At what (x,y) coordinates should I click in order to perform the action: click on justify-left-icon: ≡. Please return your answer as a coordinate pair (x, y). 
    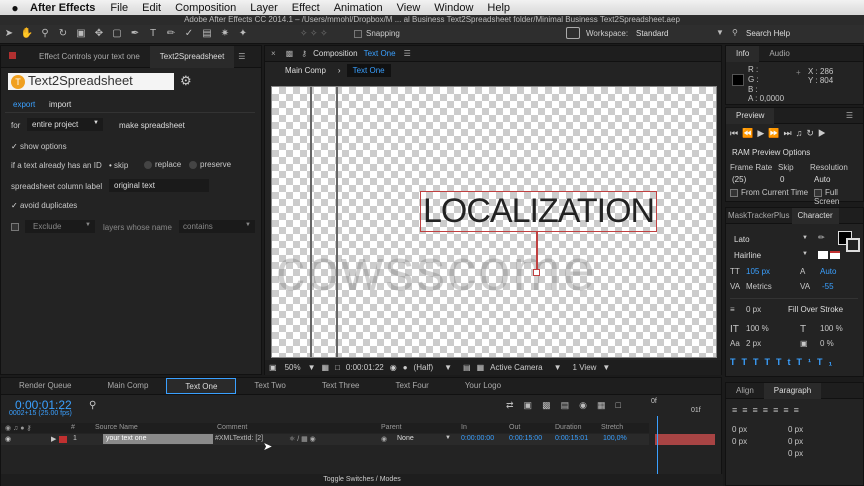
    Looking at the image, I should click on (768, 410).